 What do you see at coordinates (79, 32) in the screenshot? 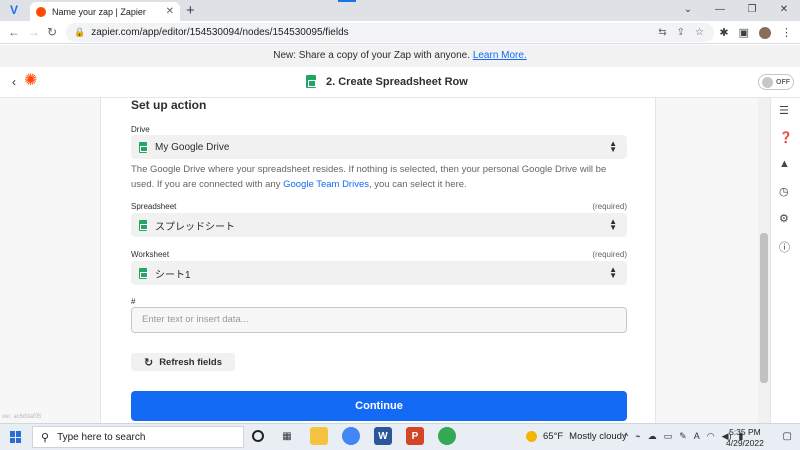
I see `lock-icon: 🔒` at bounding box center [79, 32].